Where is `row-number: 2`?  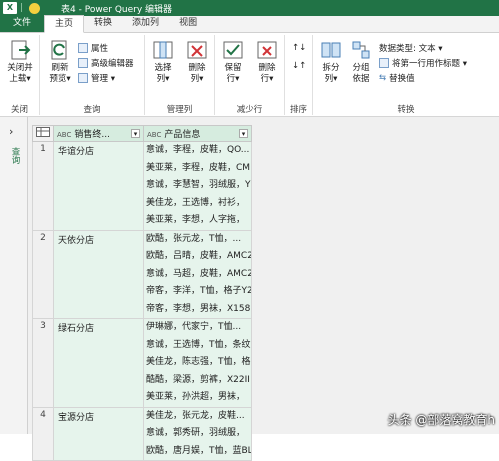
row-number: 2 is located at coordinates (43, 274).